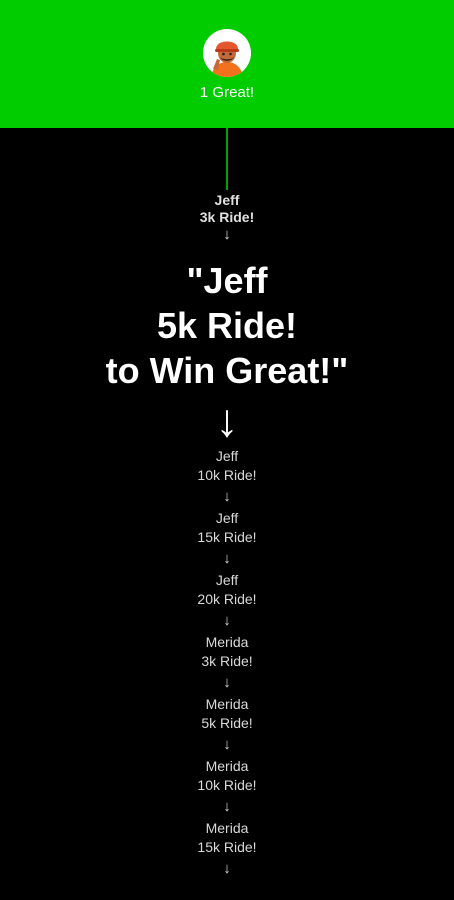 This screenshot has height=900, width=454. What do you see at coordinates (227, 159) in the screenshot?
I see `progress-connector-line` at bounding box center [227, 159].